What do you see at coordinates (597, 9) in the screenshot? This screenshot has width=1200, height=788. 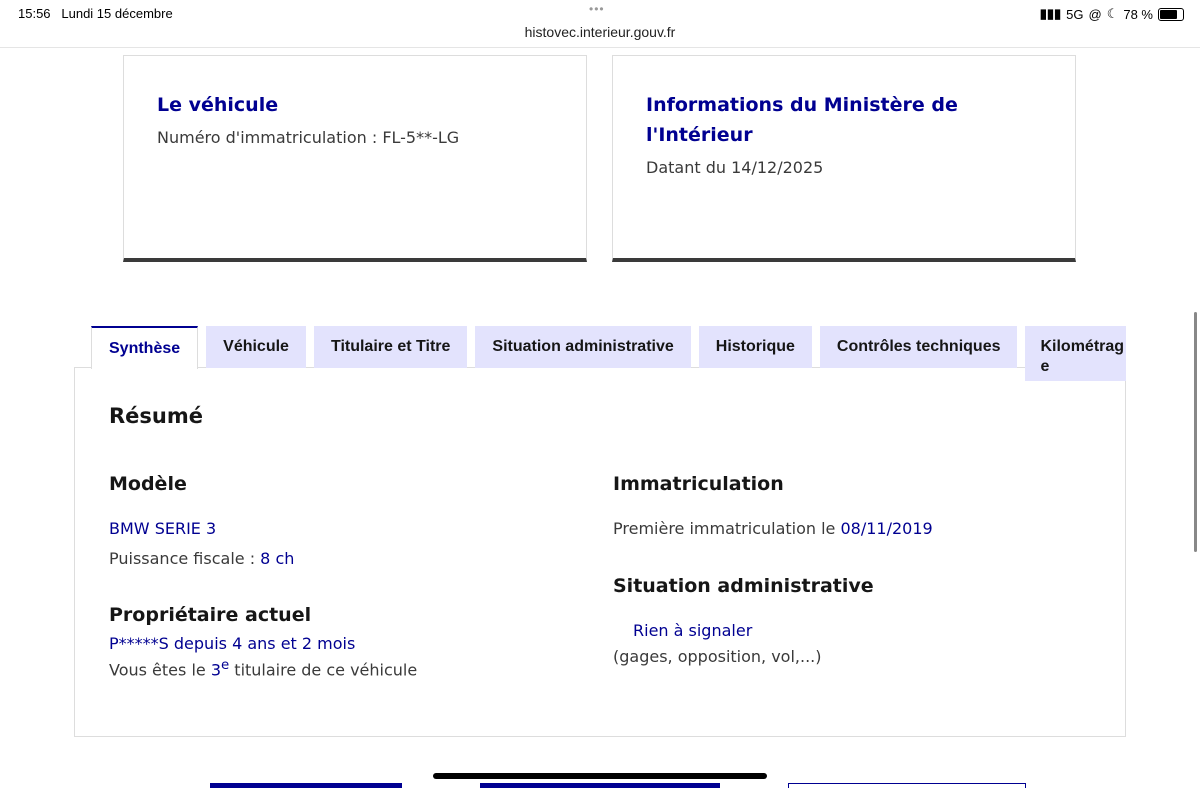 I see `more-icon: •••` at bounding box center [597, 9].